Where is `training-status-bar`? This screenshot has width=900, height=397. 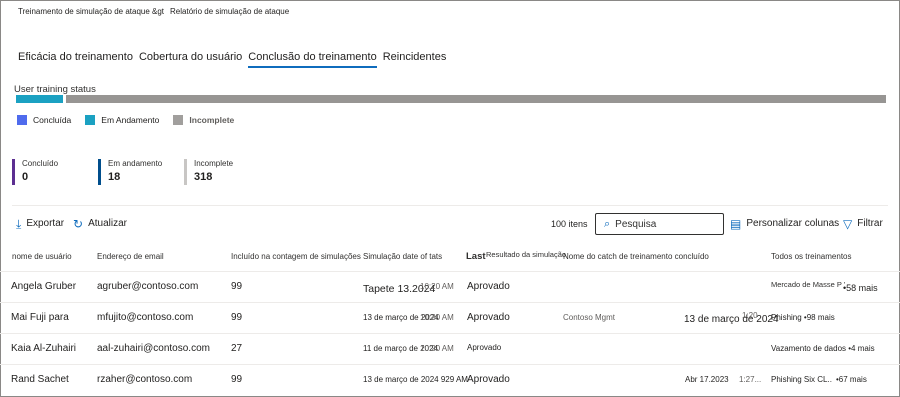
training-status-bar is located at coordinates (451, 99).